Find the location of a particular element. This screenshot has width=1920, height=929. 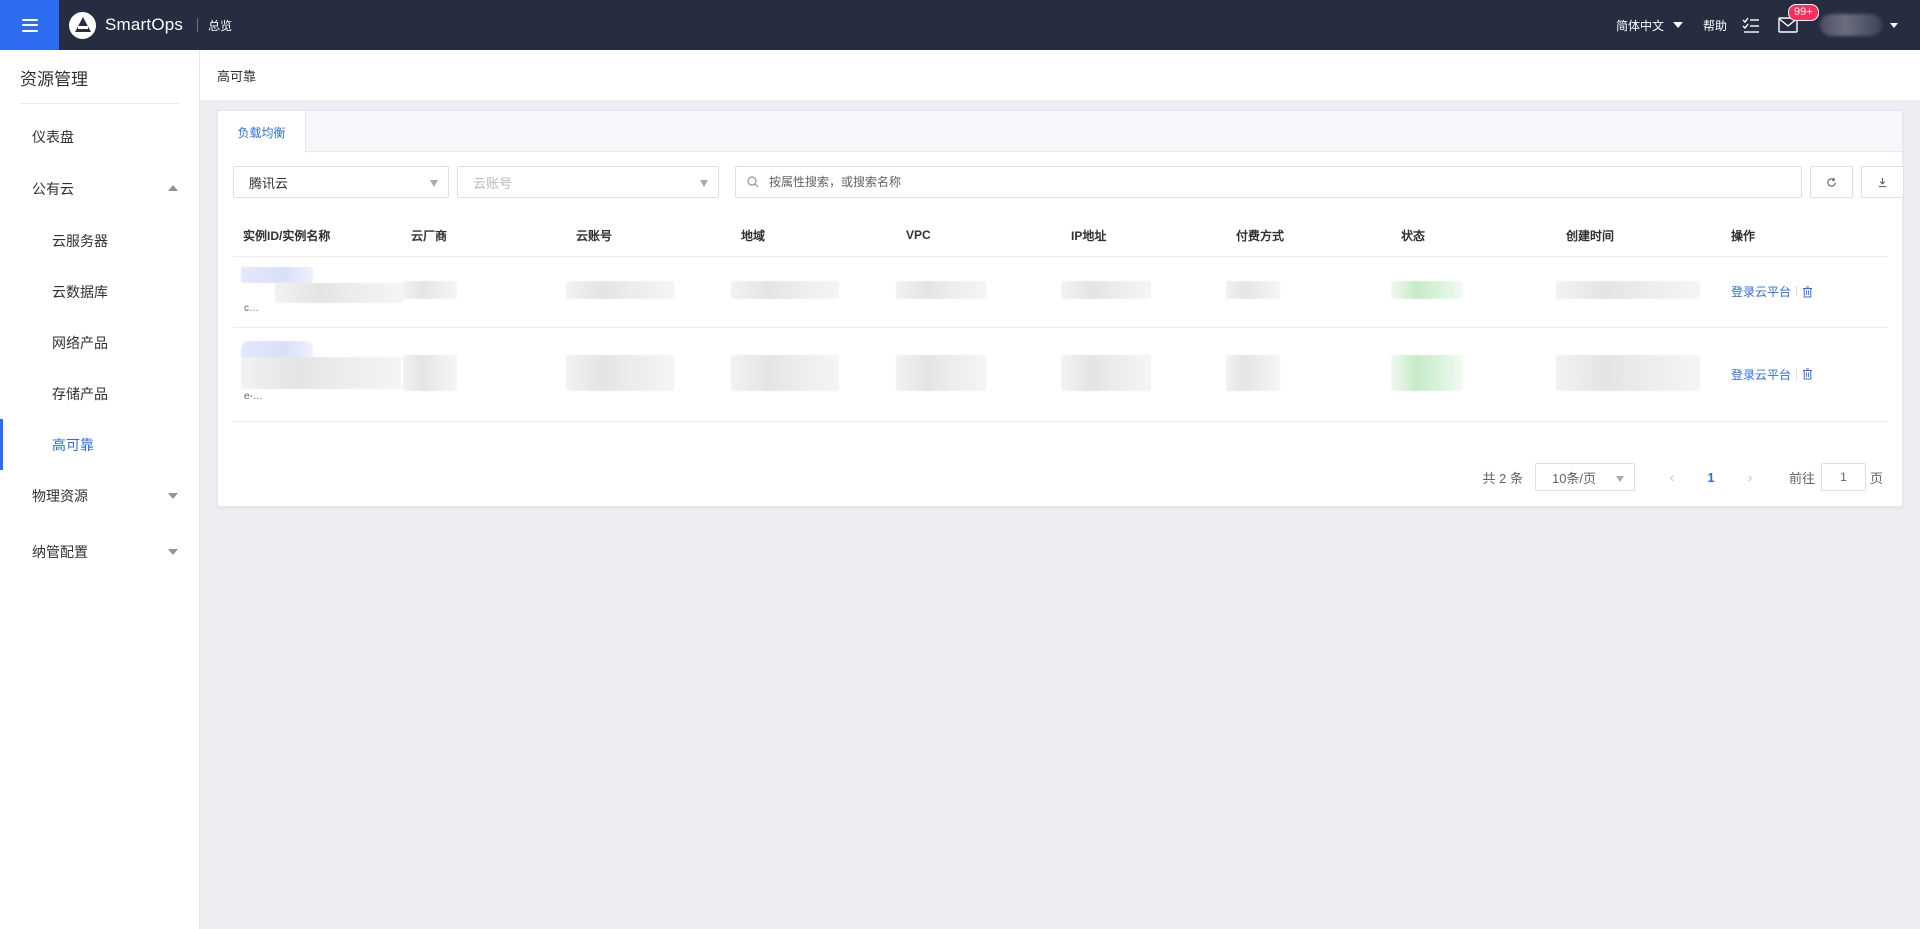

sidebar-item-network-products: 网络产品 is located at coordinates (99, 342).